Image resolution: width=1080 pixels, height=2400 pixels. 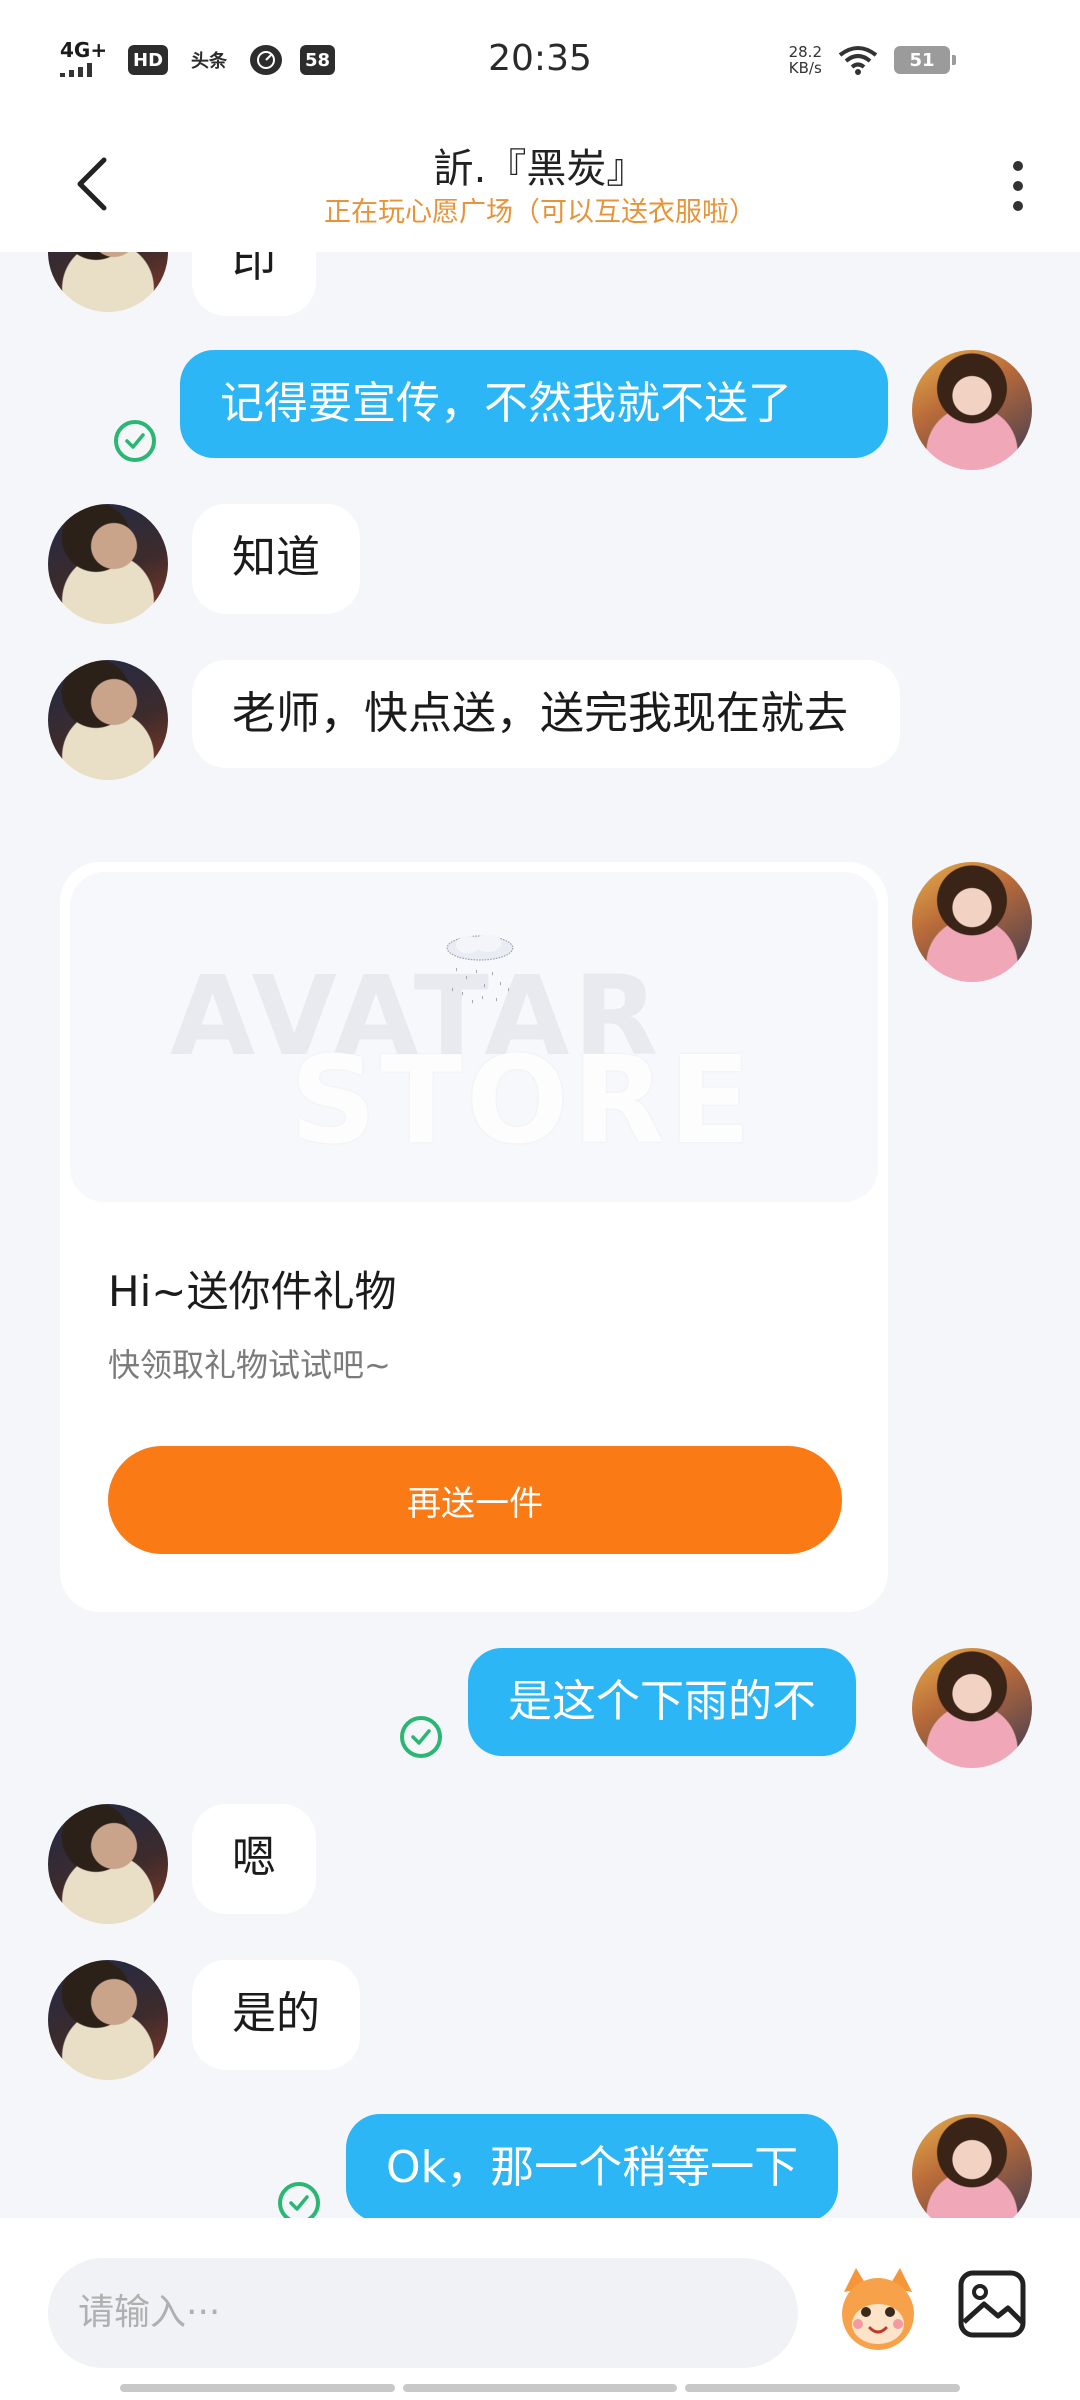 I want to click on image-picker-button, so click(x=992, y=2304).